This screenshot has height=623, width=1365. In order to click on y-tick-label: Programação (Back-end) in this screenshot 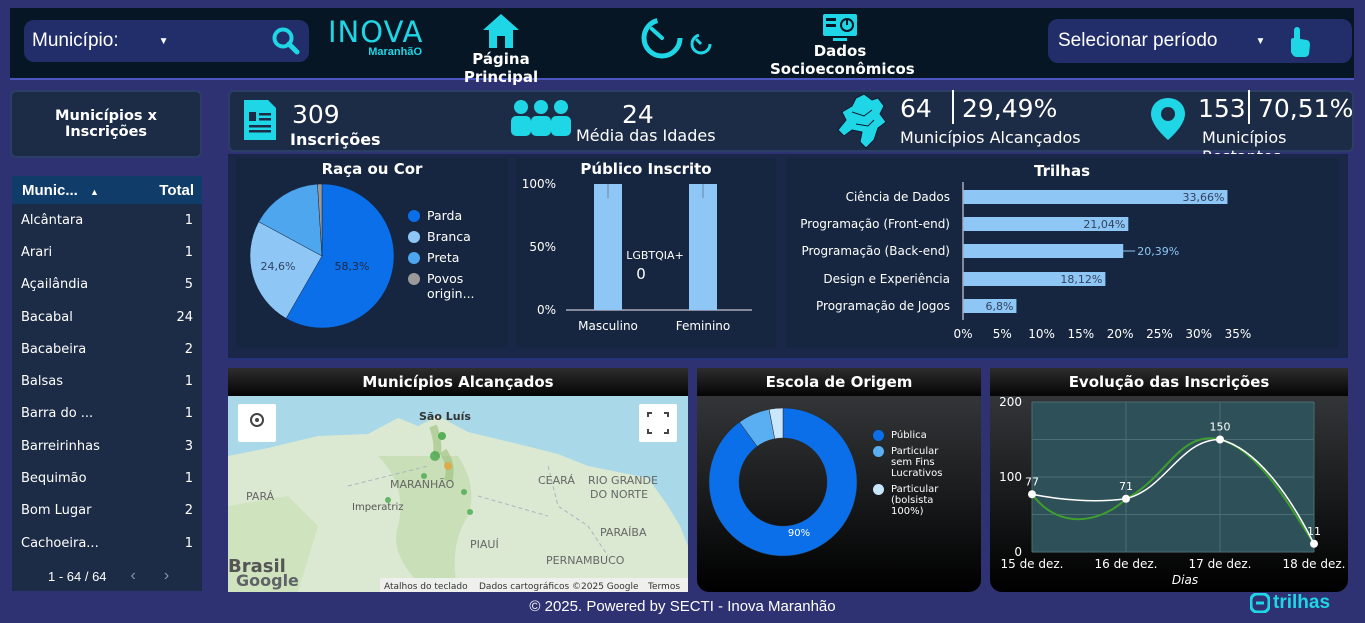, I will do `click(875, 251)`.